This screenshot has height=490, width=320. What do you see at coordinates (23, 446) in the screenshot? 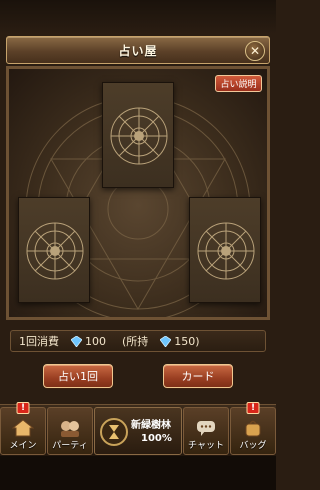
I see `nav-main-label: メイン` at bounding box center [23, 446].